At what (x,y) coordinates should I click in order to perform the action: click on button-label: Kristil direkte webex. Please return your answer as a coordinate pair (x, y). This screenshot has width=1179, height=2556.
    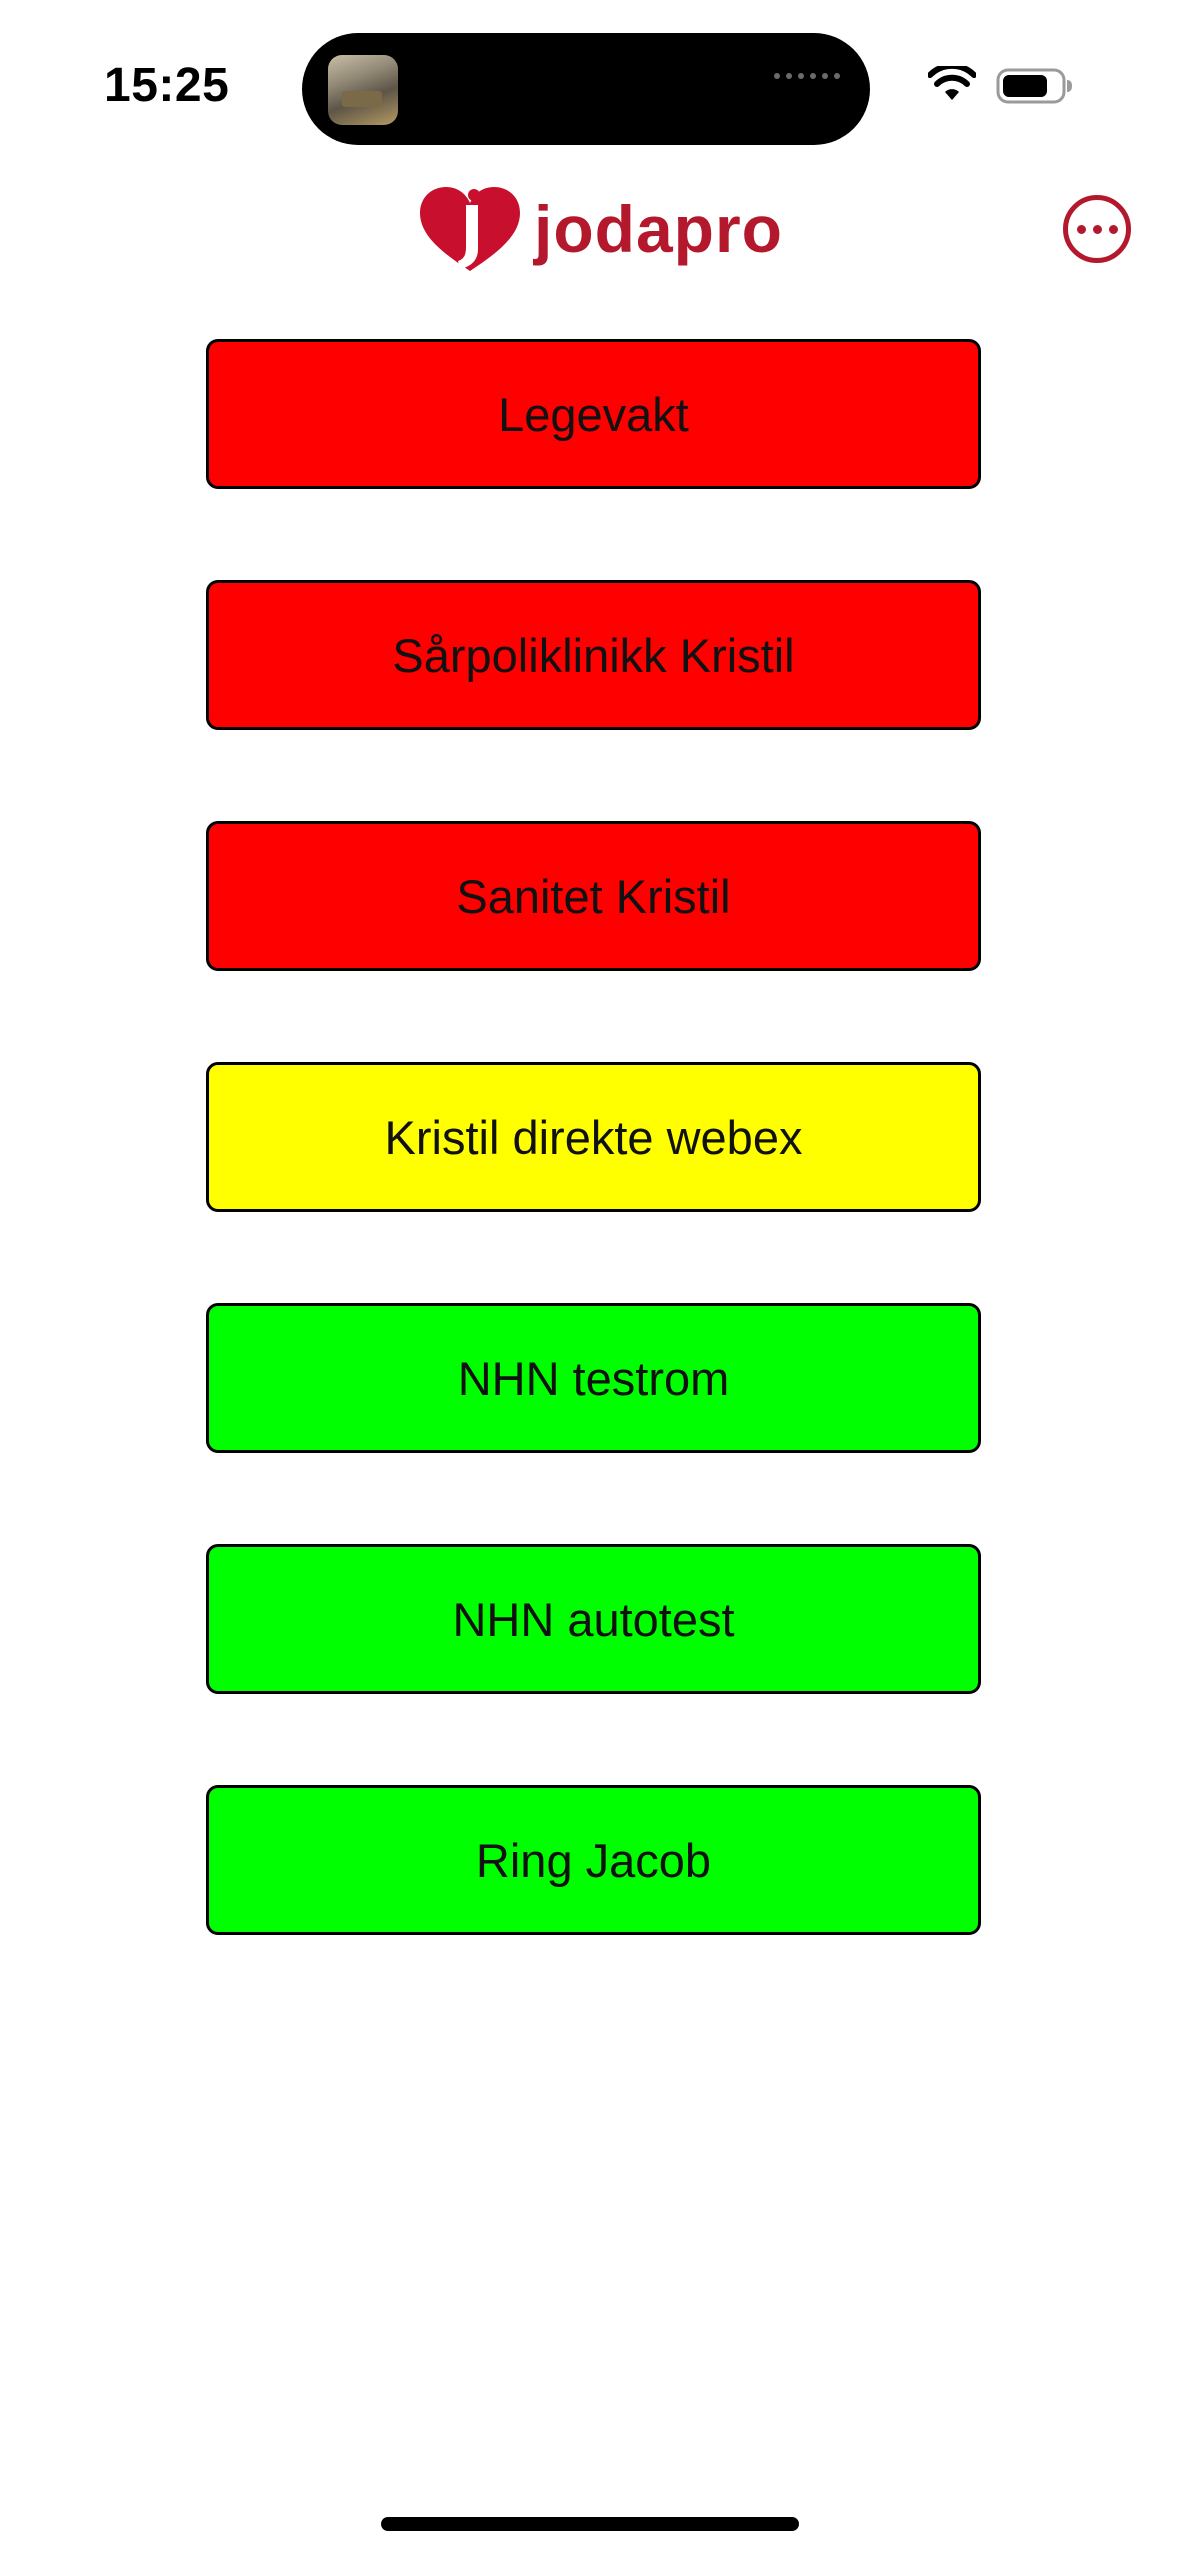
    Looking at the image, I should click on (593, 1137).